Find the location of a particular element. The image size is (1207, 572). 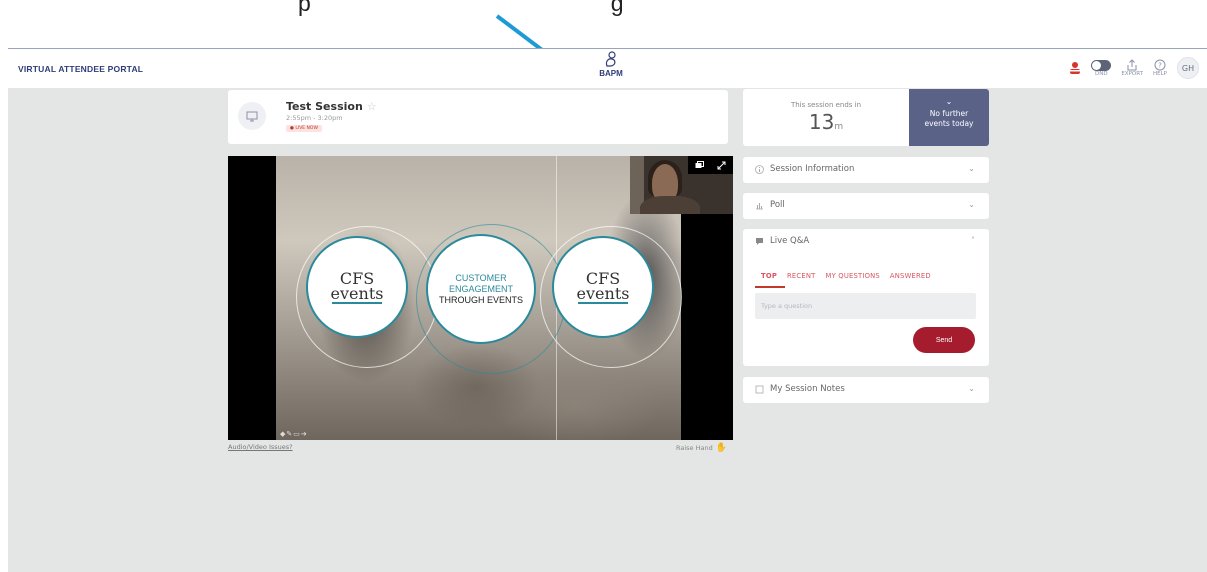

help-icon: ? is located at coordinates (1160, 65).